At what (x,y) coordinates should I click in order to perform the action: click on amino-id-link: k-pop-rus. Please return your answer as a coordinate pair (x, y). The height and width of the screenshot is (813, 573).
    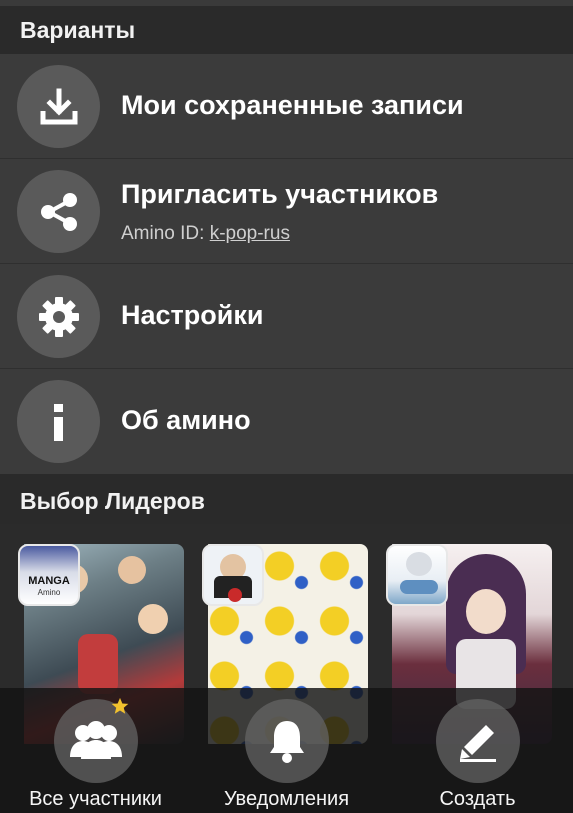
    Looking at the image, I should click on (250, 233).